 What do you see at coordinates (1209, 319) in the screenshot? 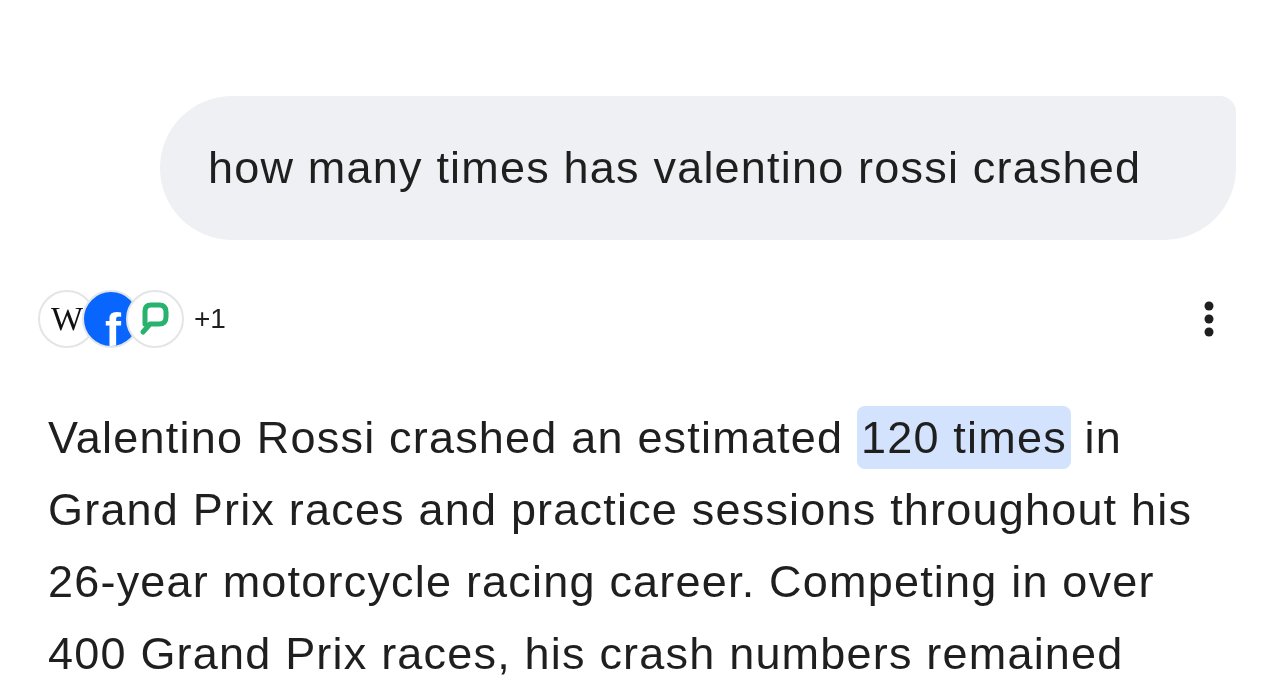
I see `more-options-icon` at bounding box center [1209, 319].